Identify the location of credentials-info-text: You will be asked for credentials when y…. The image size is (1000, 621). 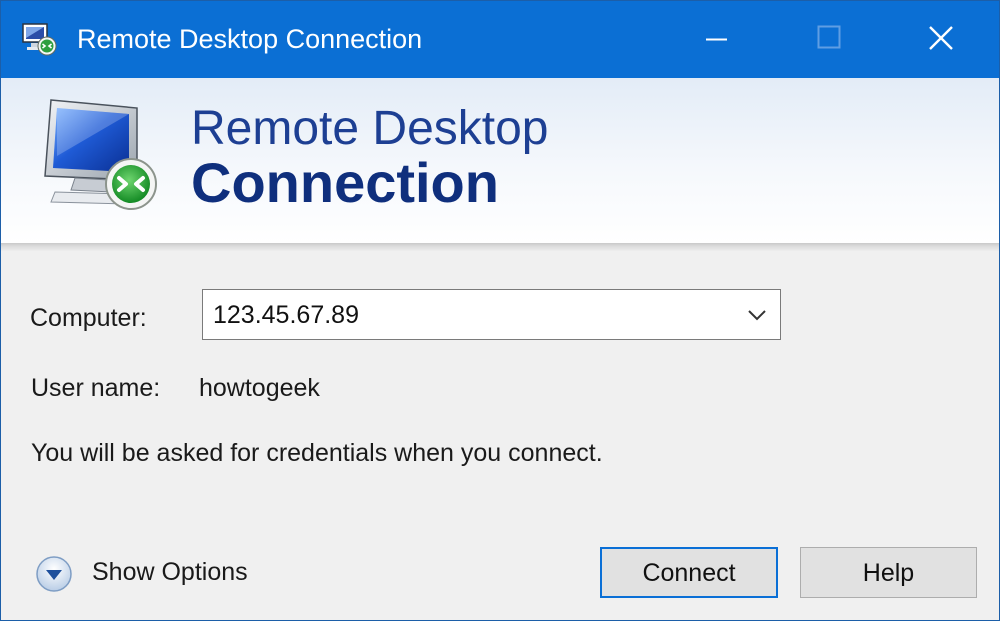
(317, 453).